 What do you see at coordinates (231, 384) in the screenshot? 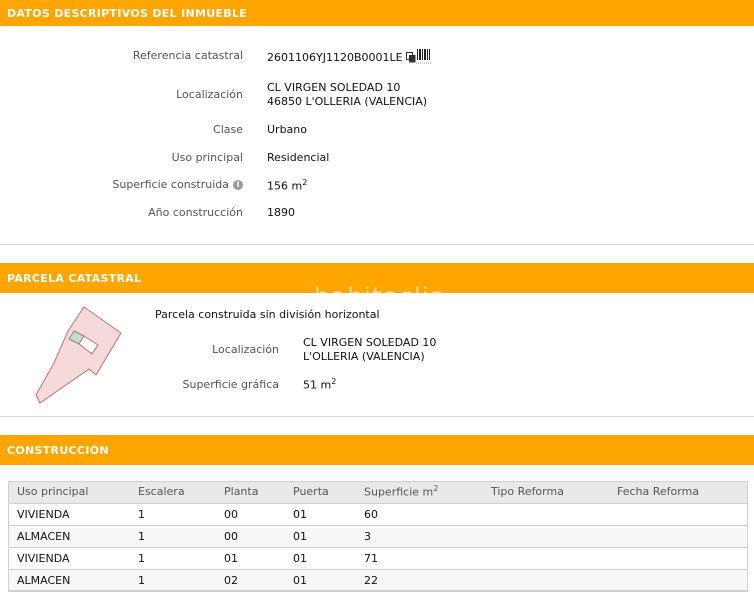
I see `parcela-superficie-label: Superficie gráfica` at bounding box center [231, 384].